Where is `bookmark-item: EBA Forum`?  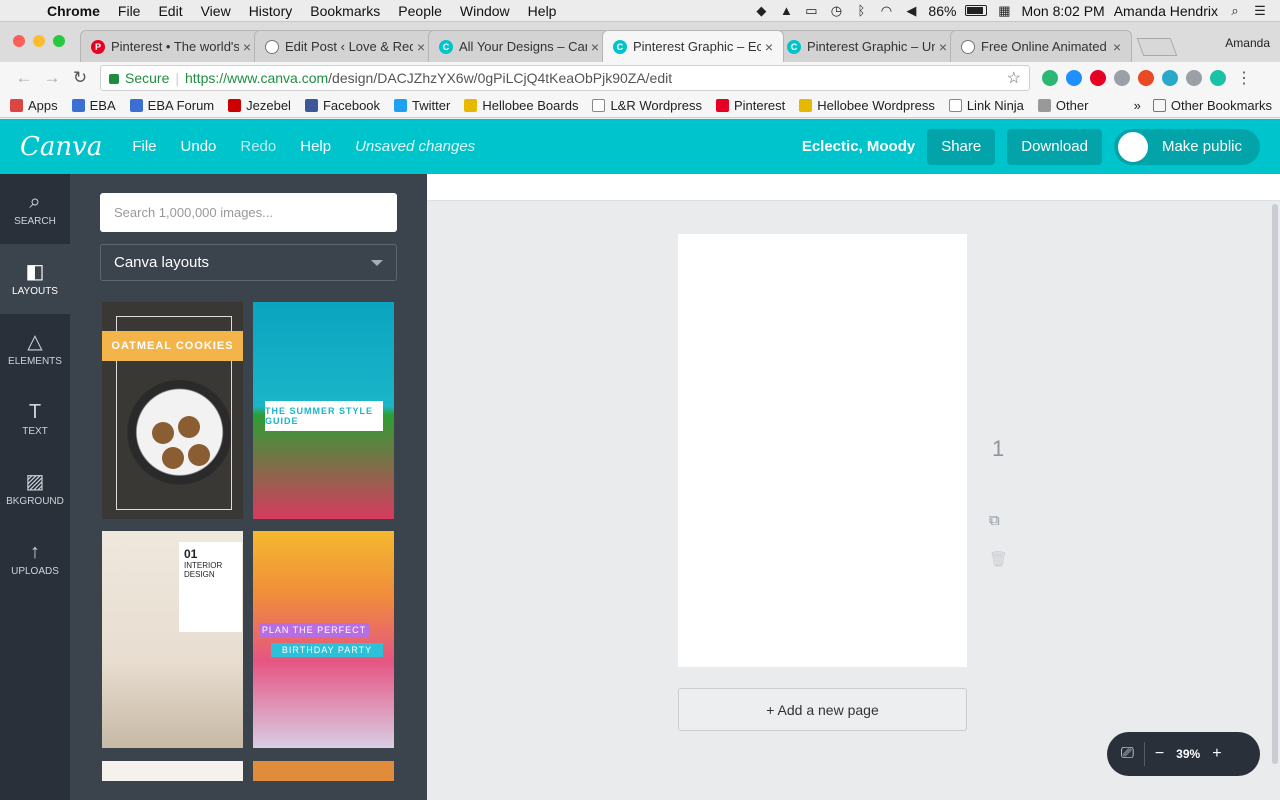 bookmark-item: EBA Forum is located at coordinates (171, 105).